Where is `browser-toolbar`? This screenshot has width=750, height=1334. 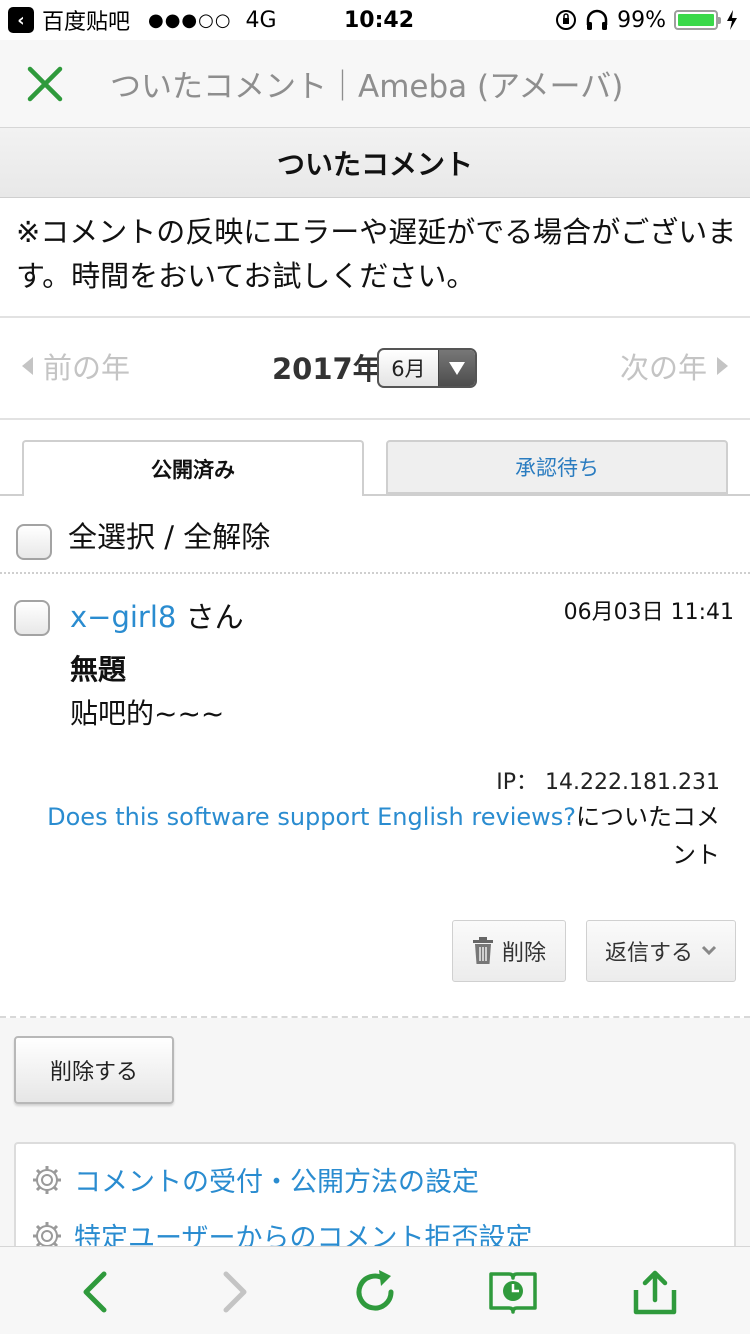
browser-toolbar is located at coordinates (375, 1290).